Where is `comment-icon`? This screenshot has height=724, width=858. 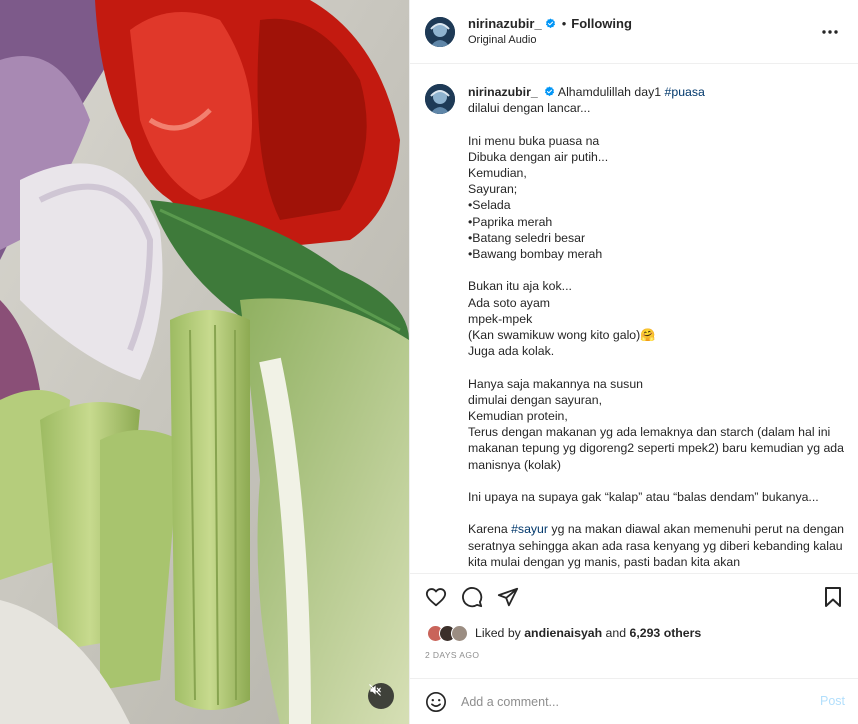
comment-icon is located at coordinates (472, 597).